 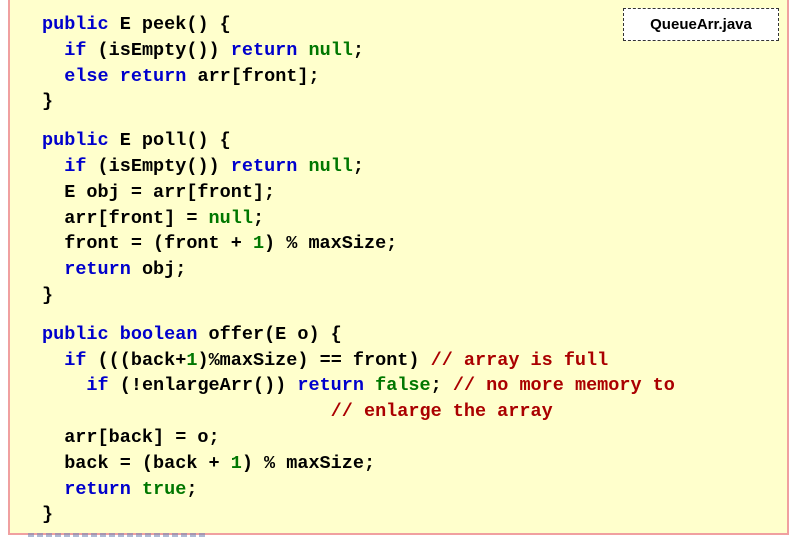 I want to click on code-line-peek-if: if (isEmpty()) return null;, so click(x=358, y=51).